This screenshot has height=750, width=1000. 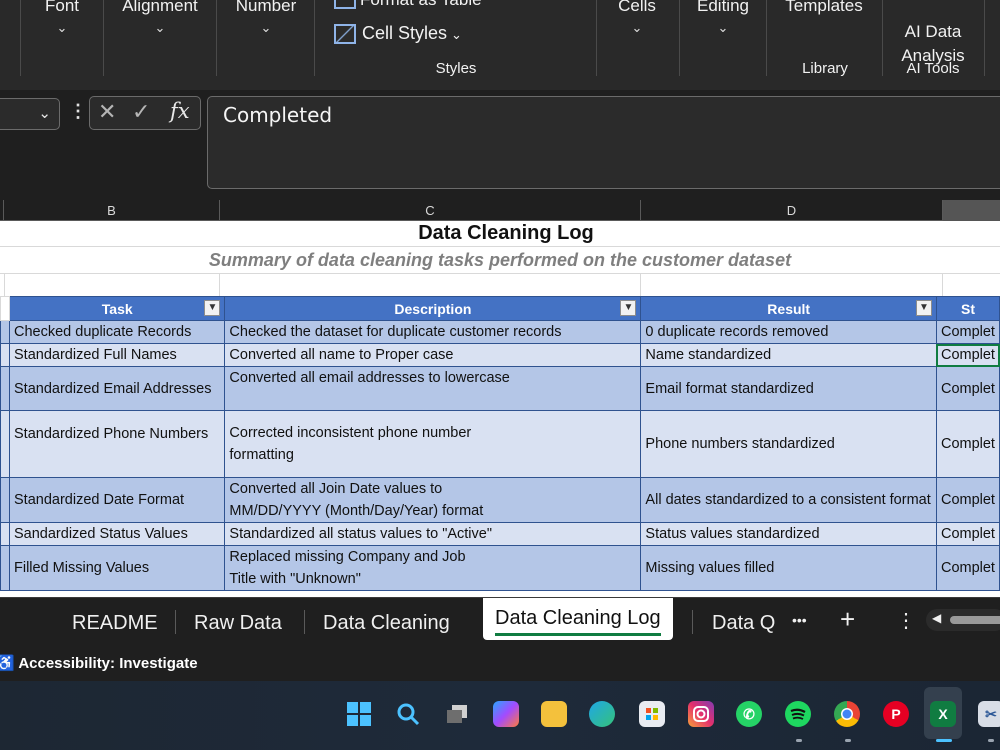 What do you see at coordinates (975, 620) in the screenshot?
I see `scrollbar-thumb` at bounding box center [975, 620].